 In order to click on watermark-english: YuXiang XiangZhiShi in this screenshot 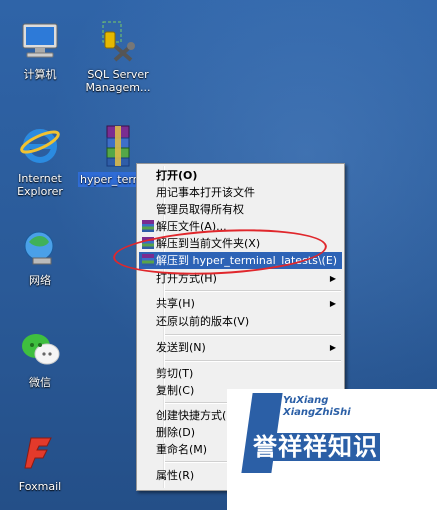, I will do `click(317, 406)`.